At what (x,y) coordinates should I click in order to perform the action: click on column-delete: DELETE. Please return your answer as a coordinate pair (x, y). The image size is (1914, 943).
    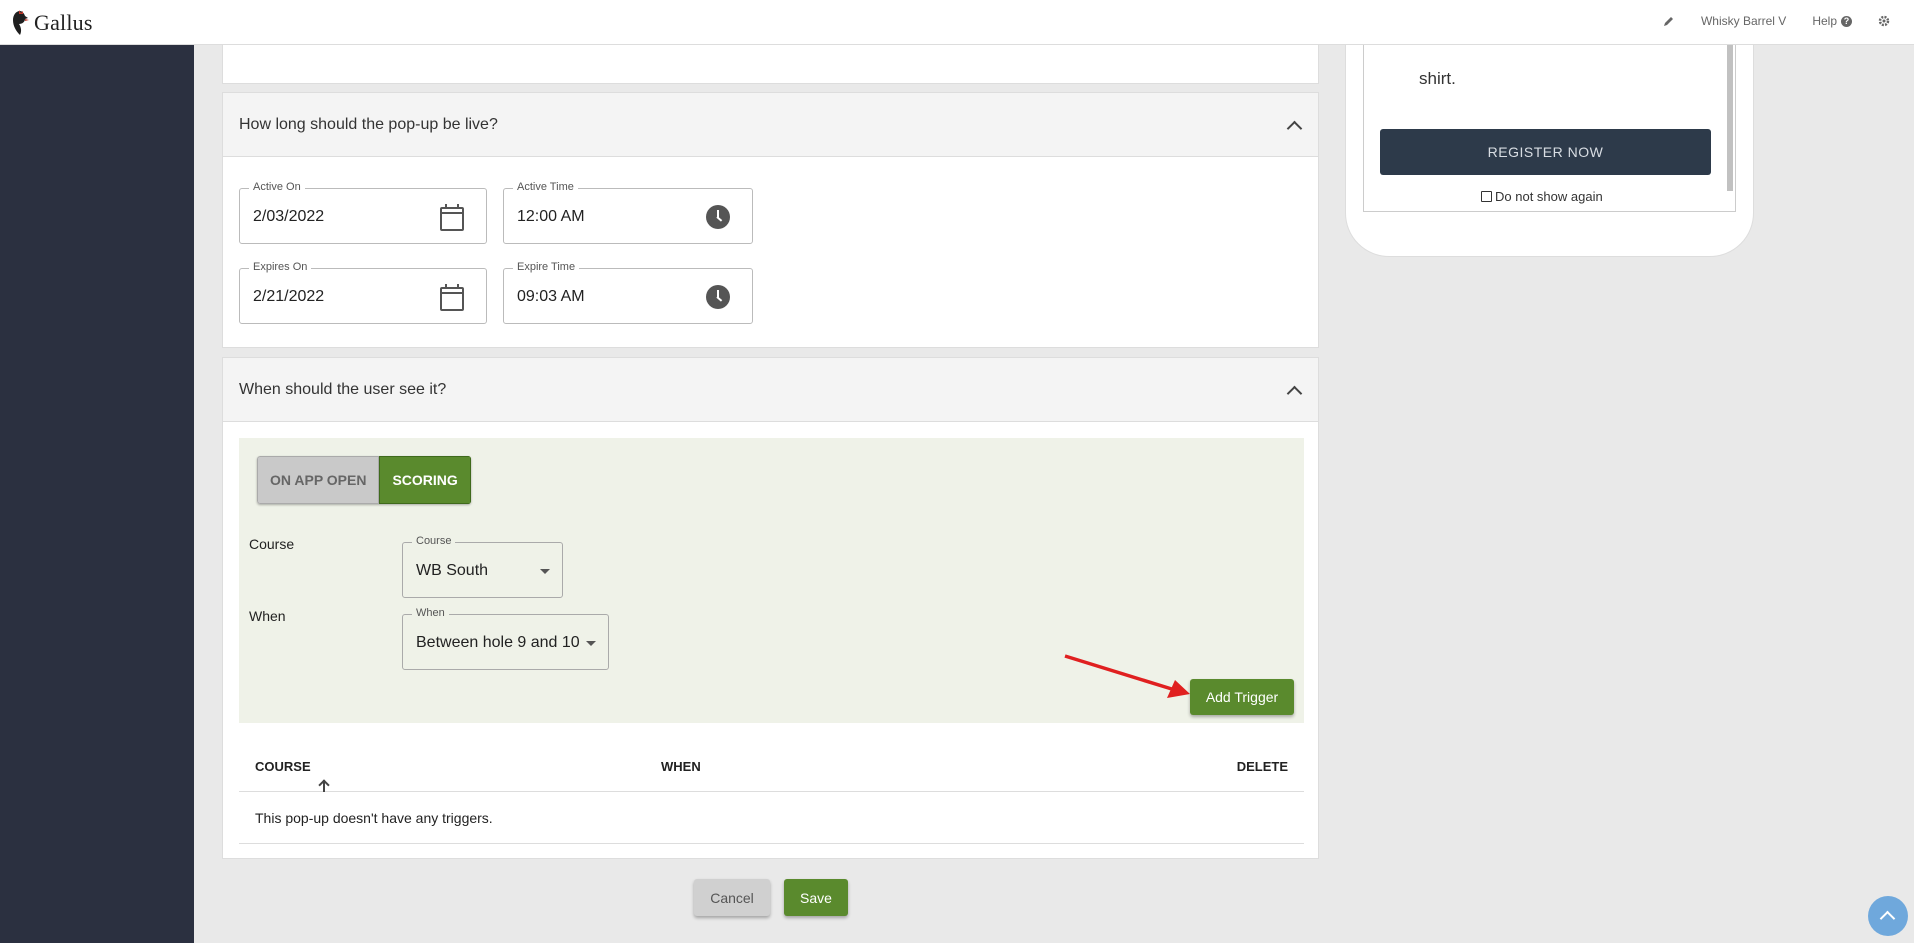
    Looking at the image, I should click on (1262, 766).